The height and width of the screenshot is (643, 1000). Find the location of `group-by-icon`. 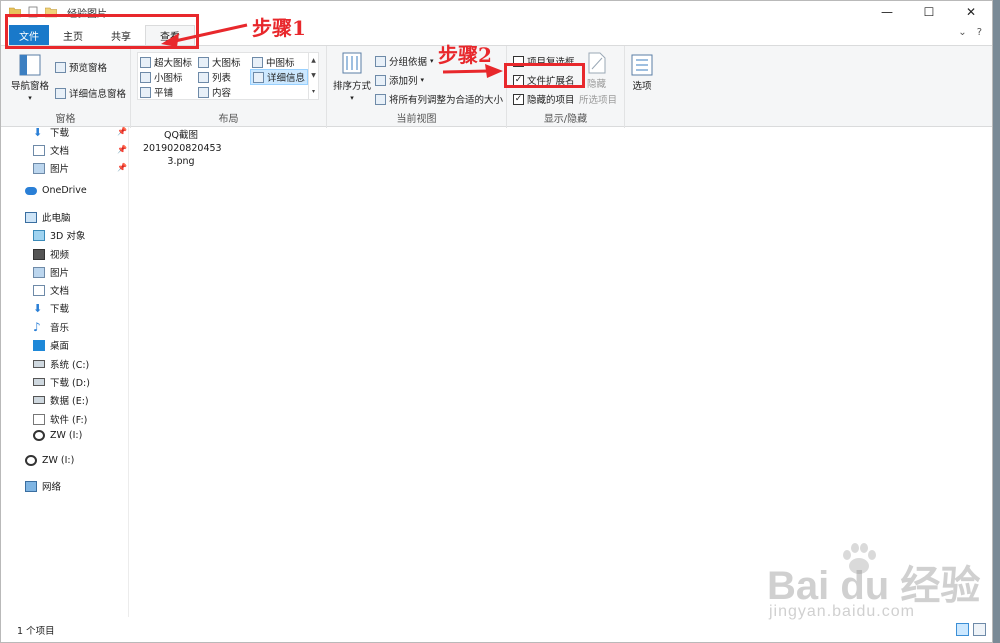

group-by-icon is located at coordinates (380, 61).